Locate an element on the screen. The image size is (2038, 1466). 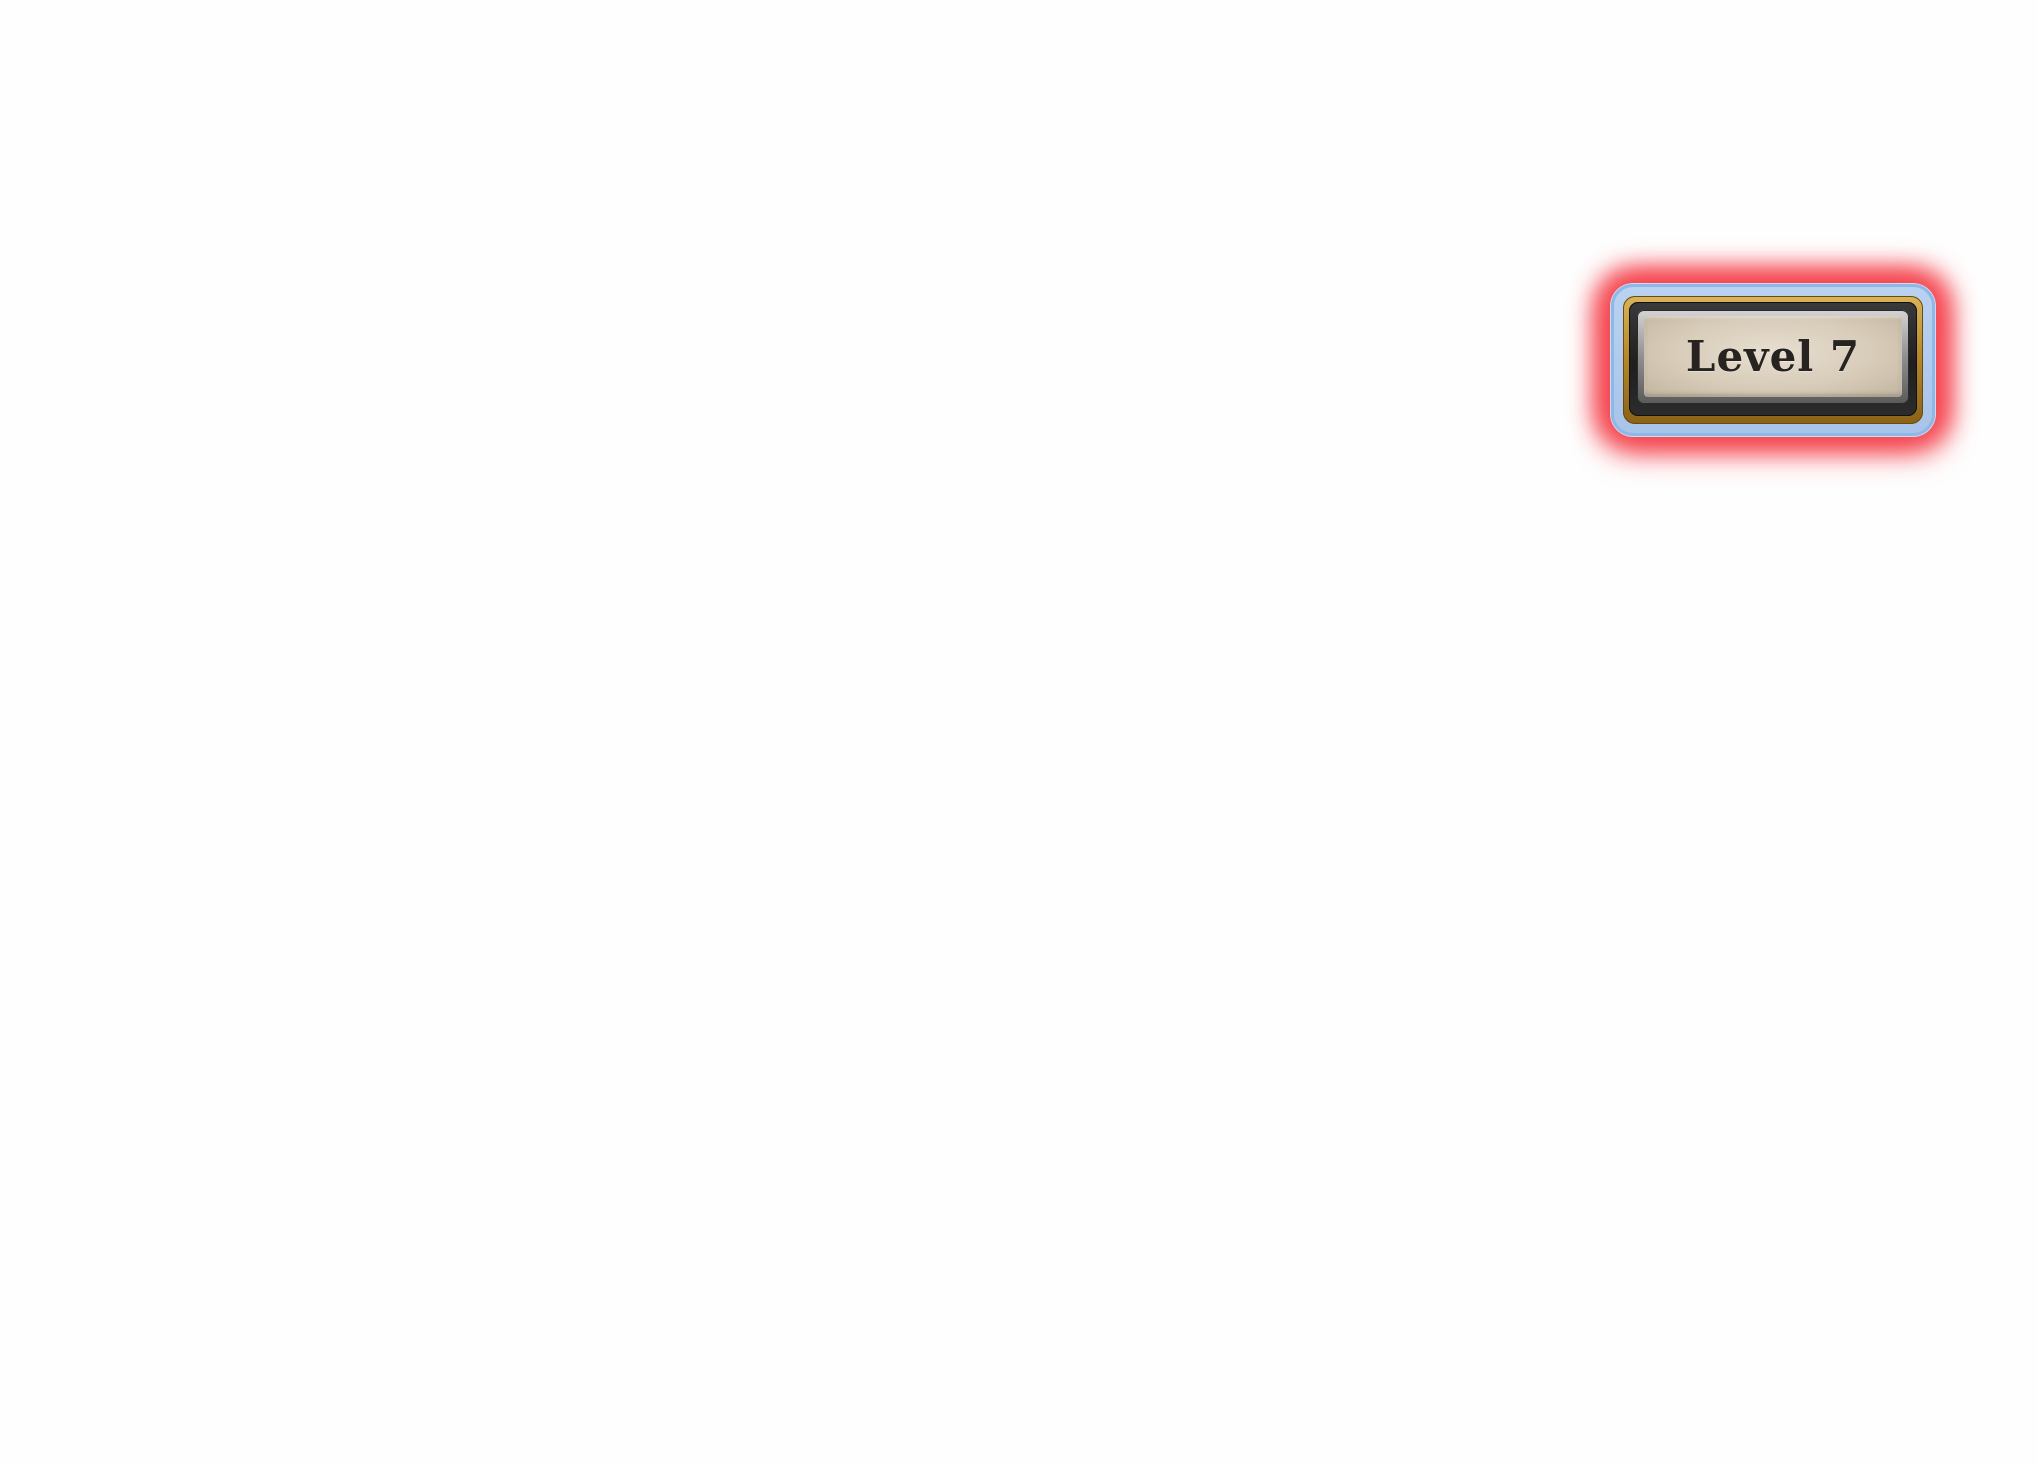
level-badge: Level 7 is located at coordinates (1773, 360).